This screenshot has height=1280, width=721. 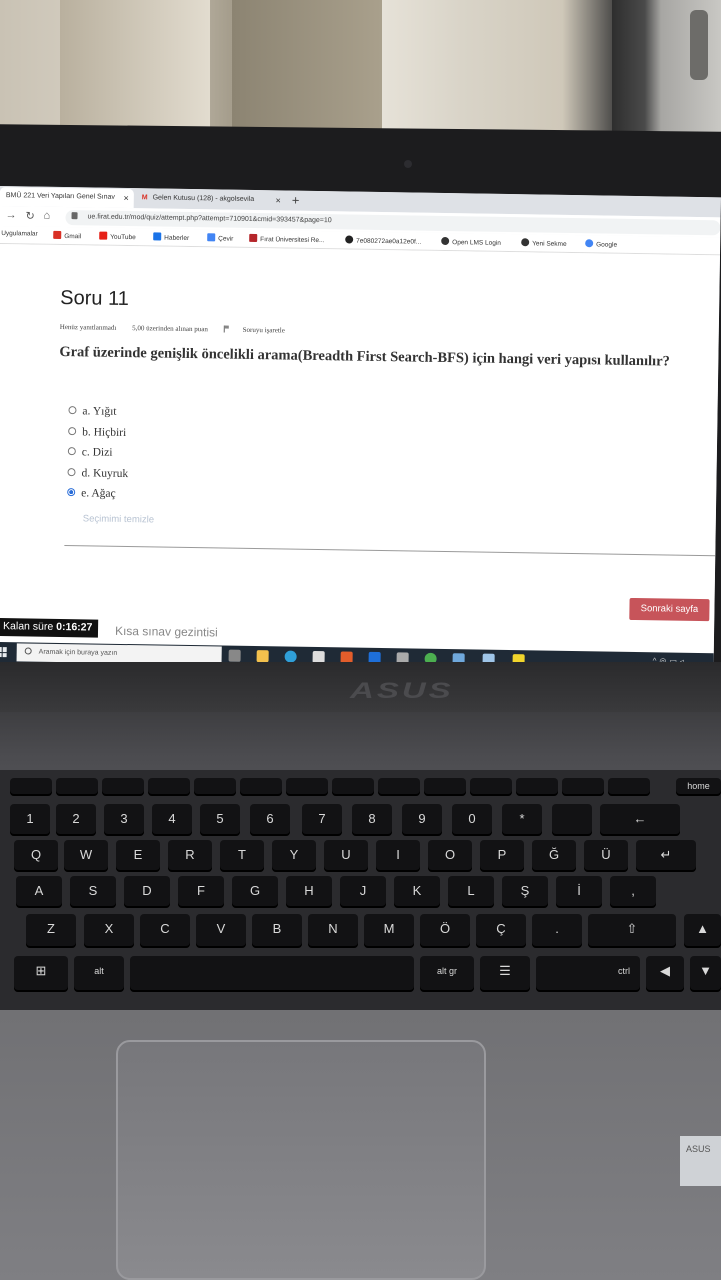 I want to click on key-c-cedilla: Ç, so click(x=501, y=931).